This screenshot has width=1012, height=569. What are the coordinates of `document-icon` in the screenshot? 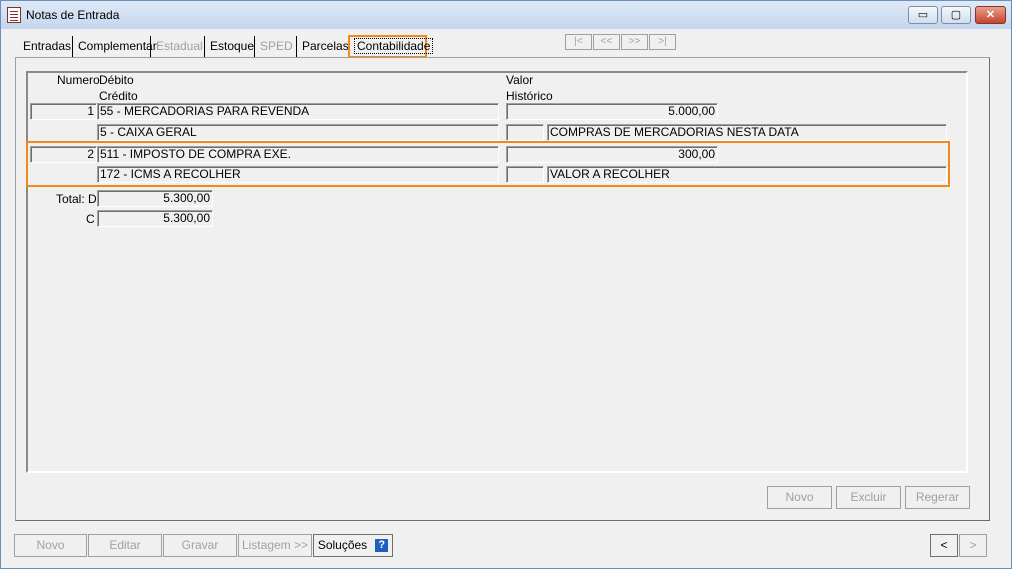 It's located at (14, 15).